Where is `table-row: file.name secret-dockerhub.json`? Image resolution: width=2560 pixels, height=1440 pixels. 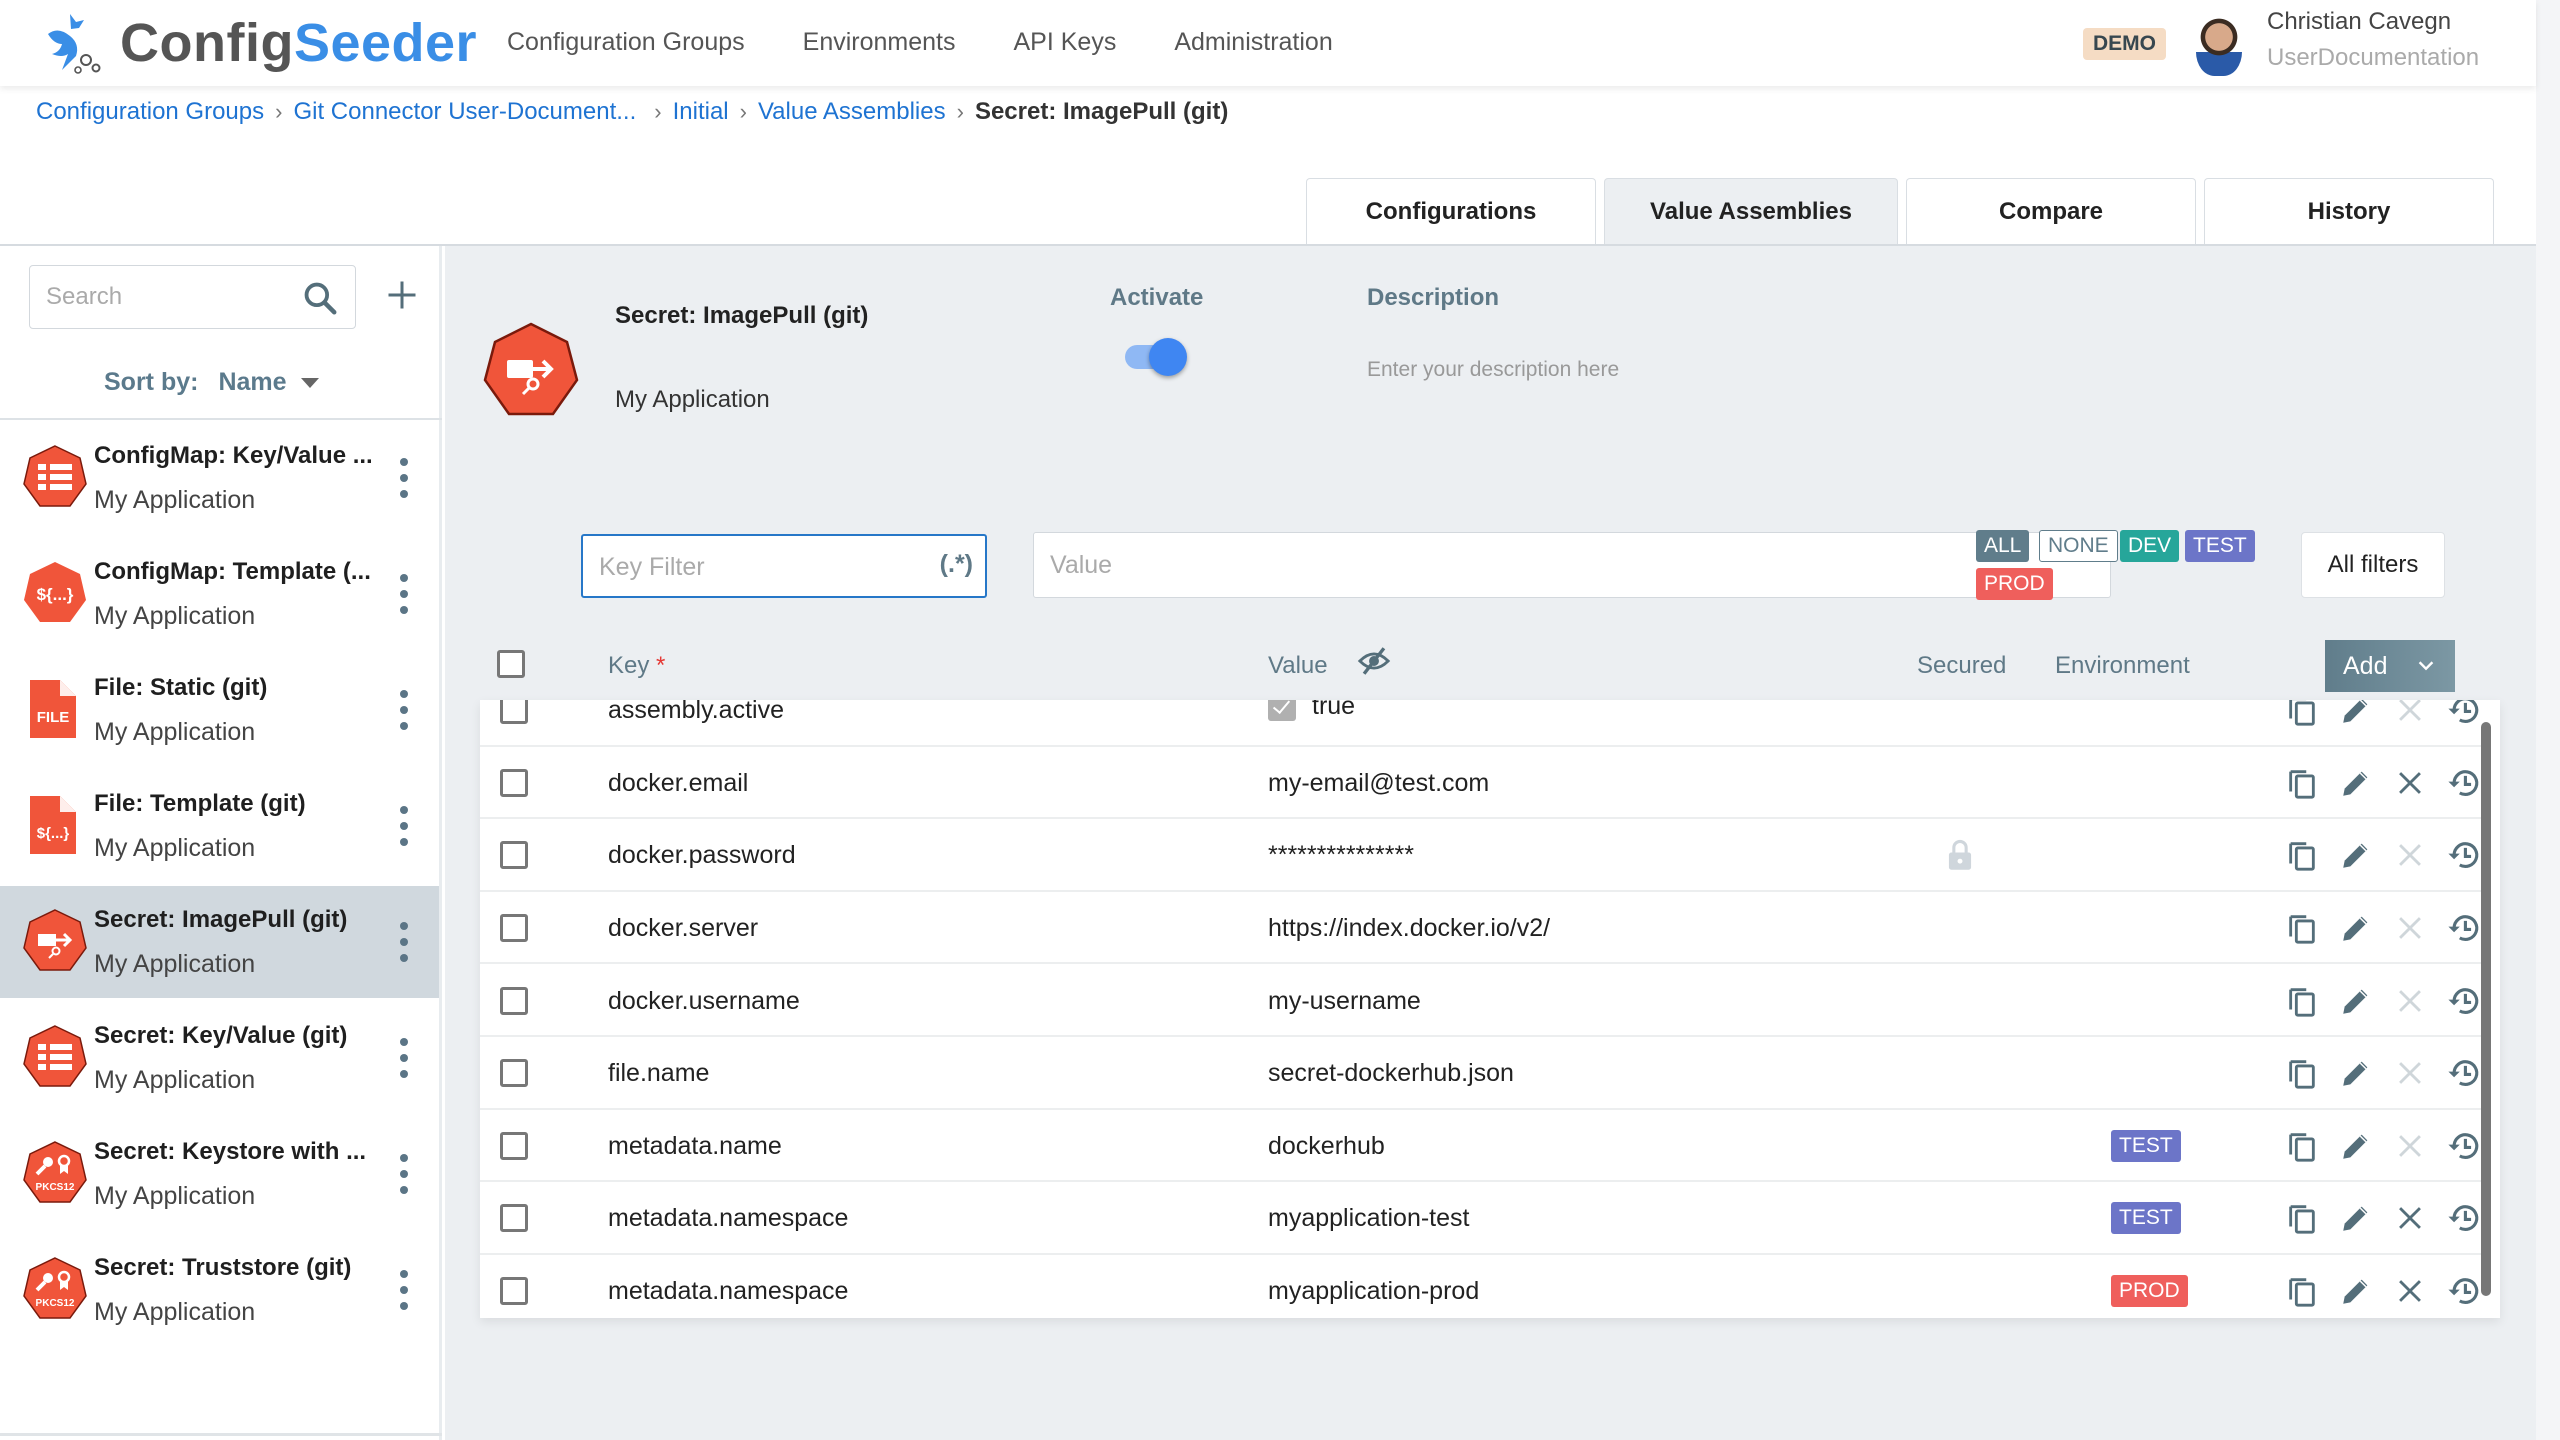
table-row: file.name secret-dockerhub.json is located at coordinates (1485, 1073).